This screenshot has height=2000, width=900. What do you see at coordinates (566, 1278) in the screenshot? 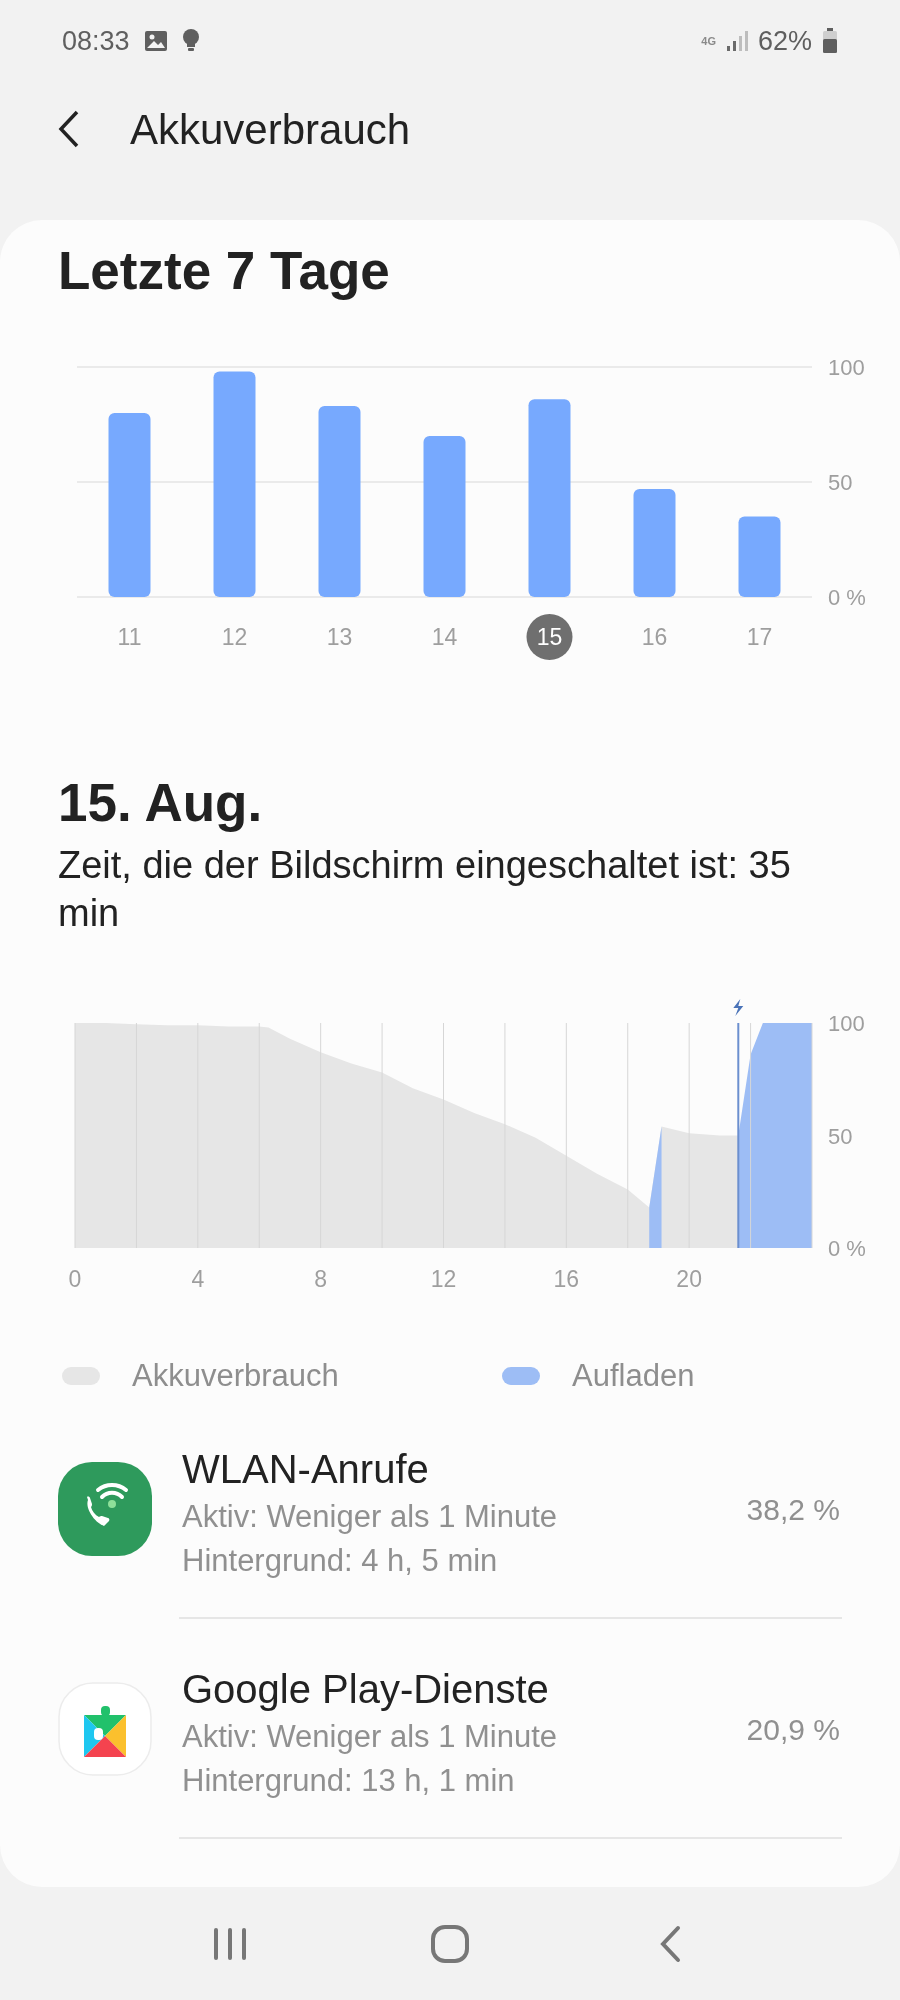
I see `axis-label: 16` at bounding box center [566, 1278].